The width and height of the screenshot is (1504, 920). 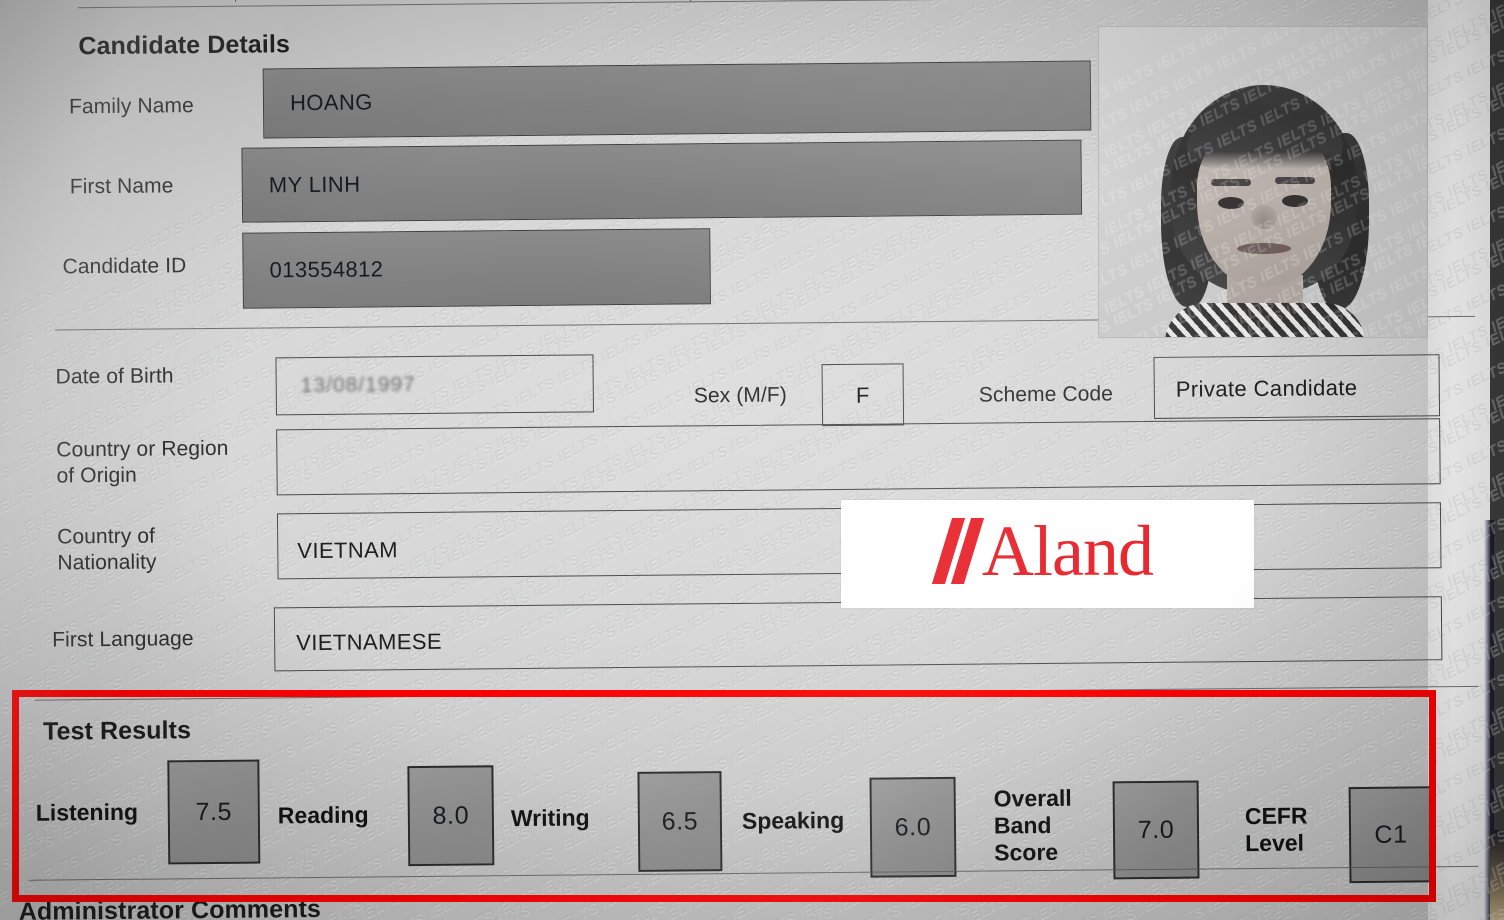 I want to click on first-name-value-redacted: MY LINH, so click(x=662, y=181).